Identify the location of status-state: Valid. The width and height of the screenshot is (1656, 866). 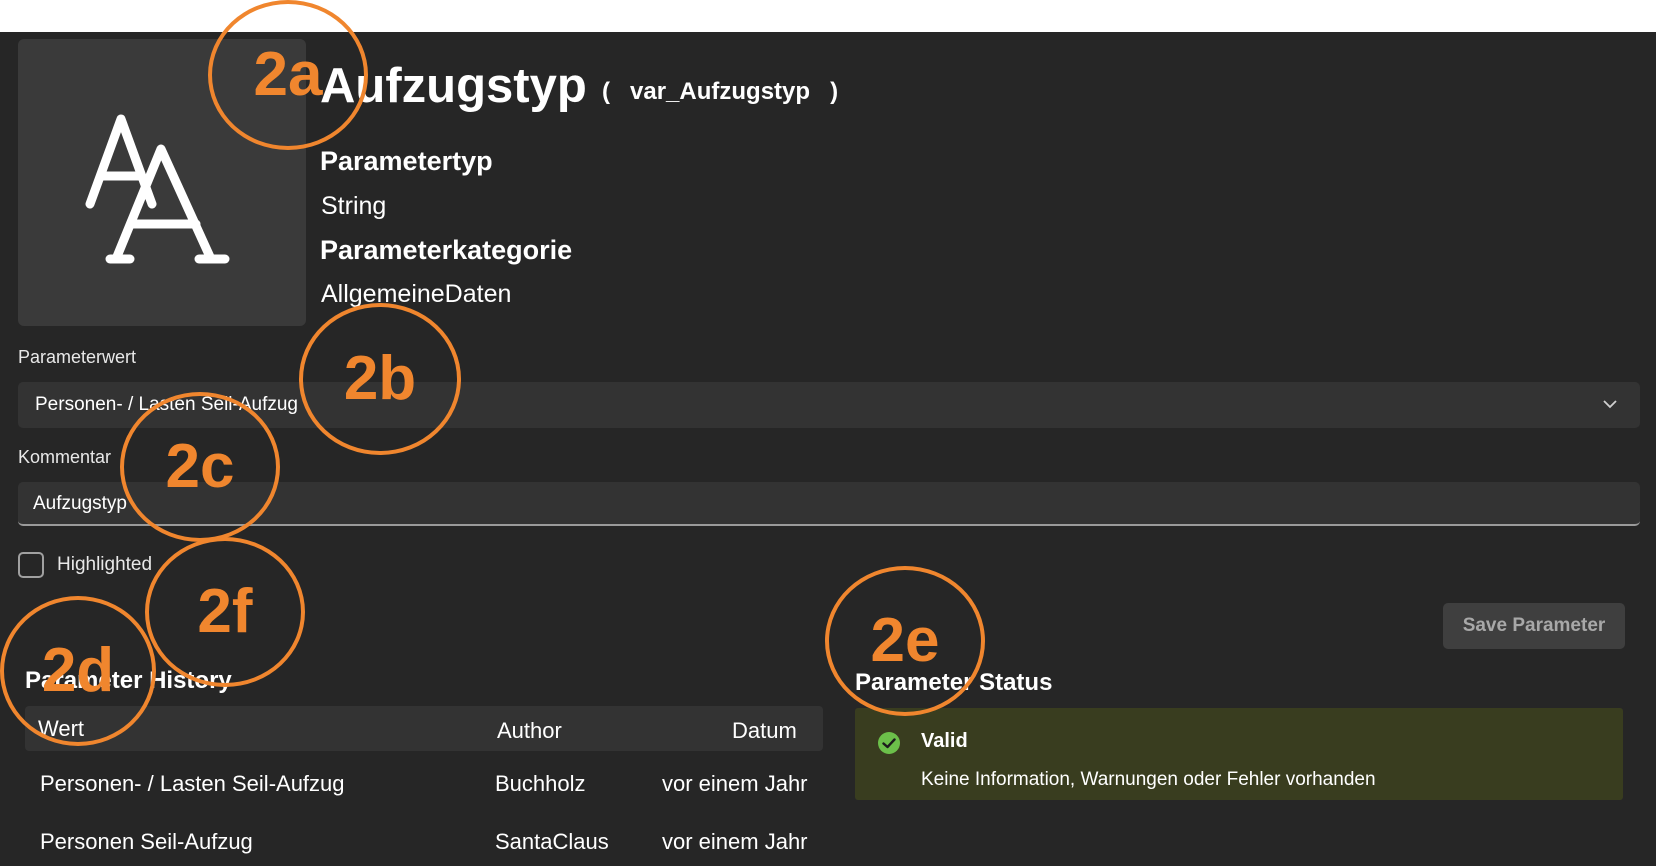
(944, 741).